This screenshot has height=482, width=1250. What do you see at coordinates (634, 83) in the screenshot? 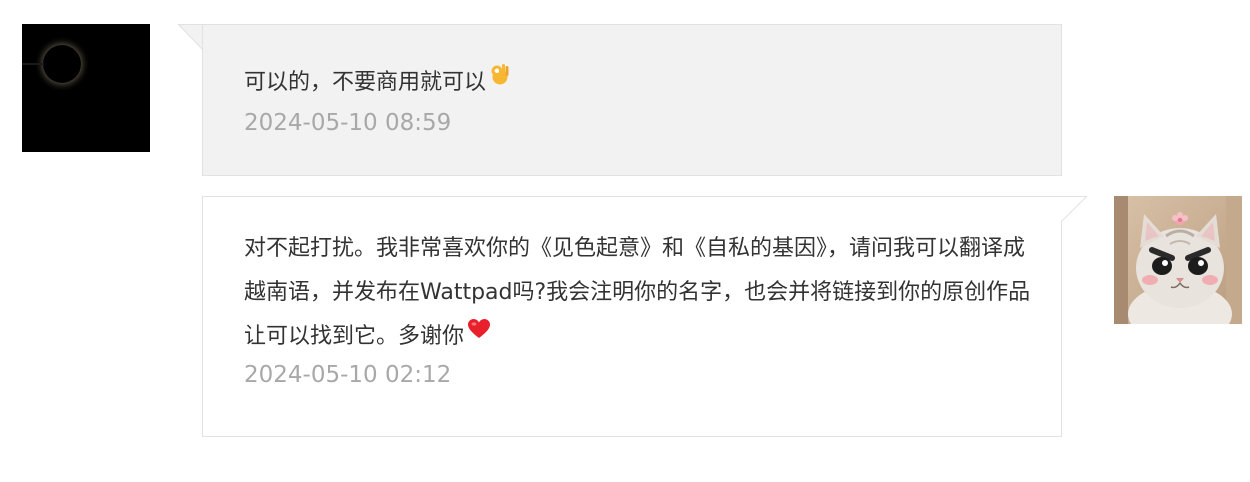
I see `message-text: 可以的，不要商用就可以` at bounding box center [634, 83].